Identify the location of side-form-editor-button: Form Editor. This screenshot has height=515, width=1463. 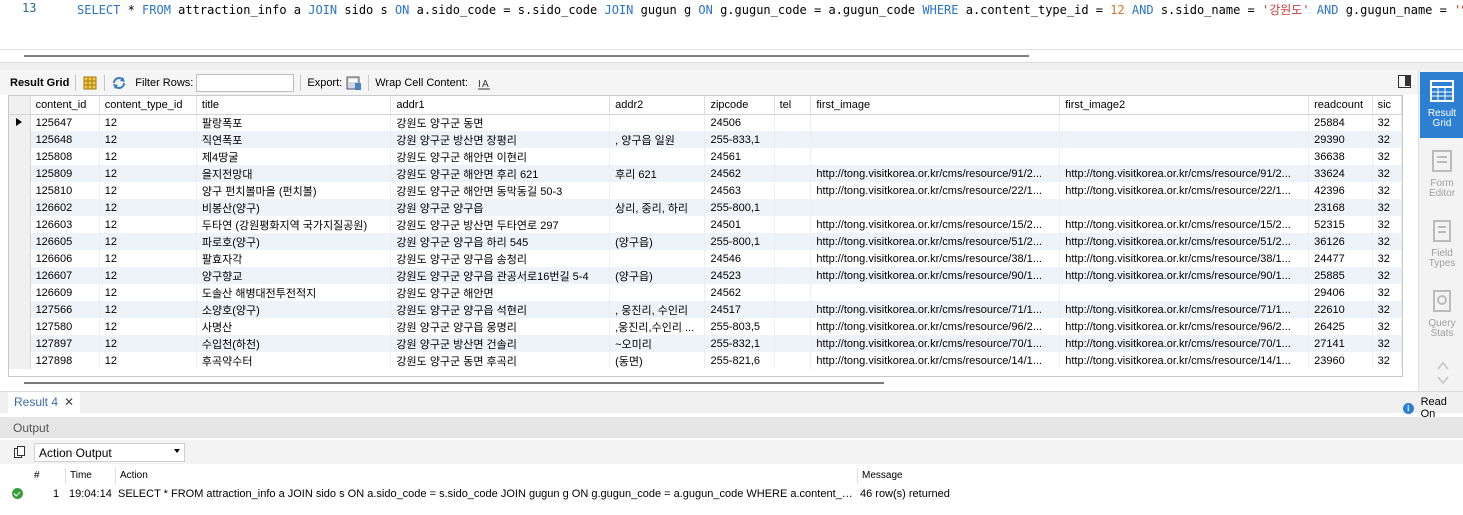
(1441, 175).